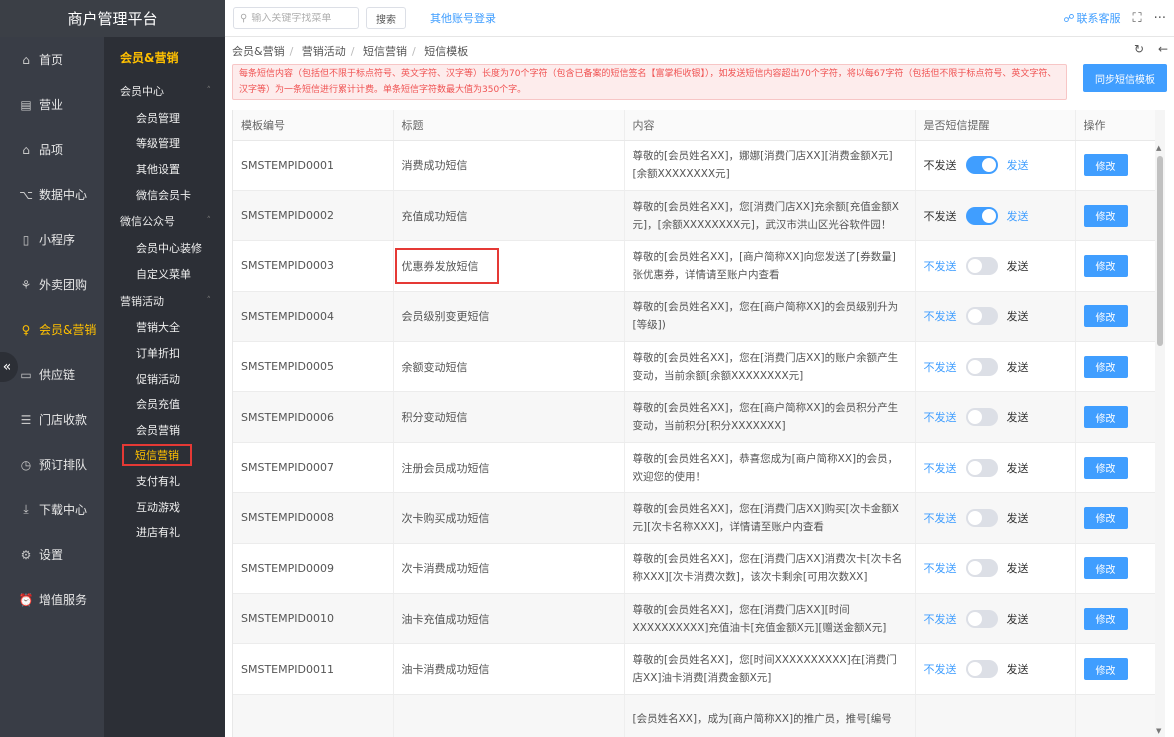 This screenshot has height=737, width=1174. What do you see at coordinates (52, 194) in the screenshot?
I see `sidebar-item: ⌥ 数据中心` at bounding box center [52, 194].